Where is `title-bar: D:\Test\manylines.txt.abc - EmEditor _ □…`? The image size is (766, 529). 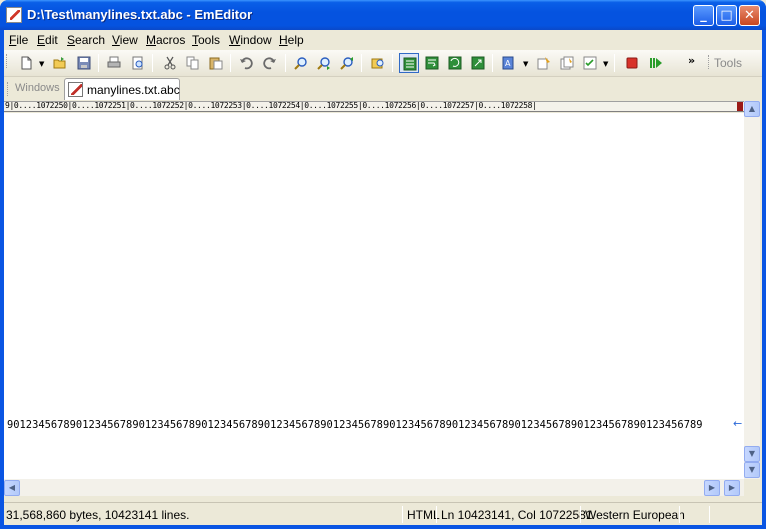 title-bar: D:\Test\manylines.txt.abc - EmEditor _ □… is located at coordinates (383, 15).